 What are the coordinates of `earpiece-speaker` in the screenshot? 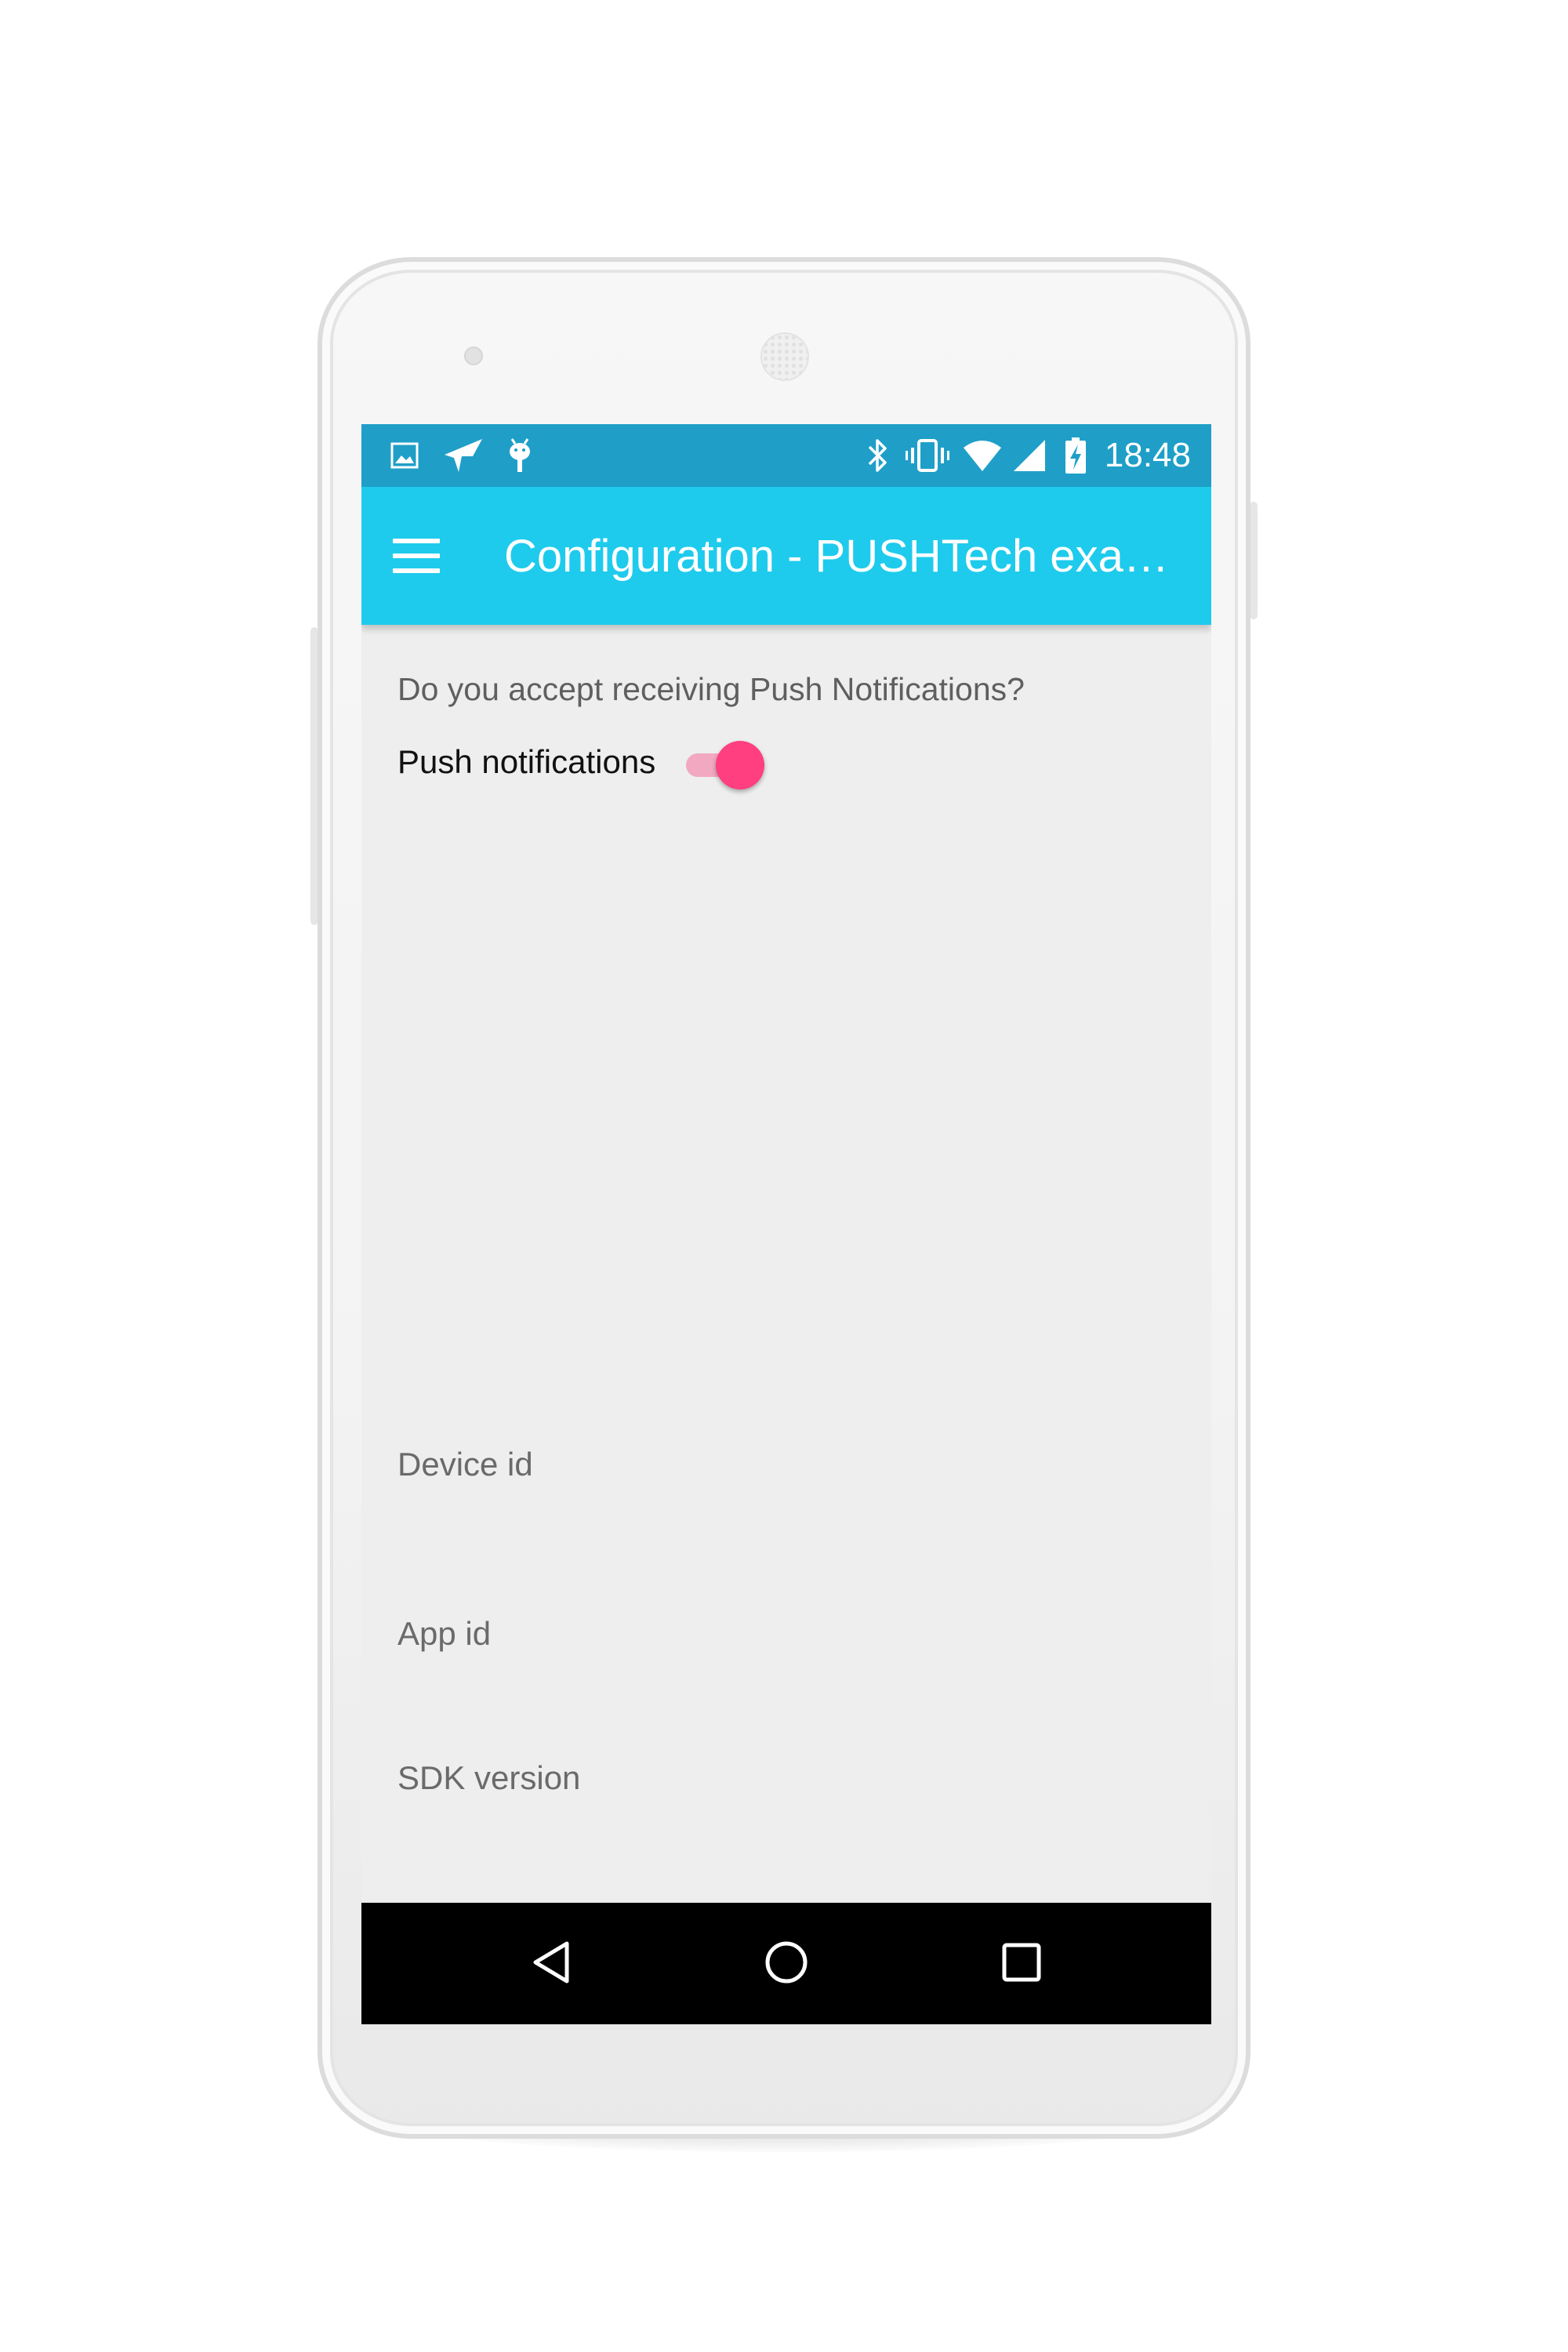 It's located at (784, 356).